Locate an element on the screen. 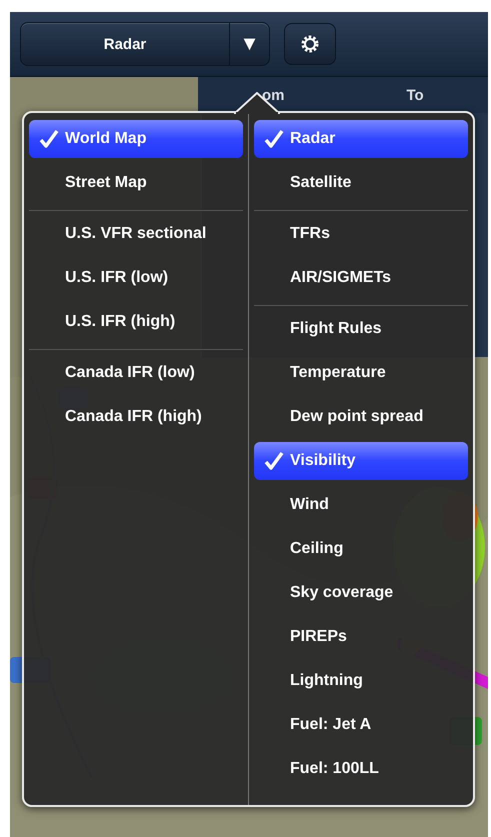 The height and width of the screenshot is (837, 491). menu-item: U.S. VFR sectional is located at coordinates (136, 234).